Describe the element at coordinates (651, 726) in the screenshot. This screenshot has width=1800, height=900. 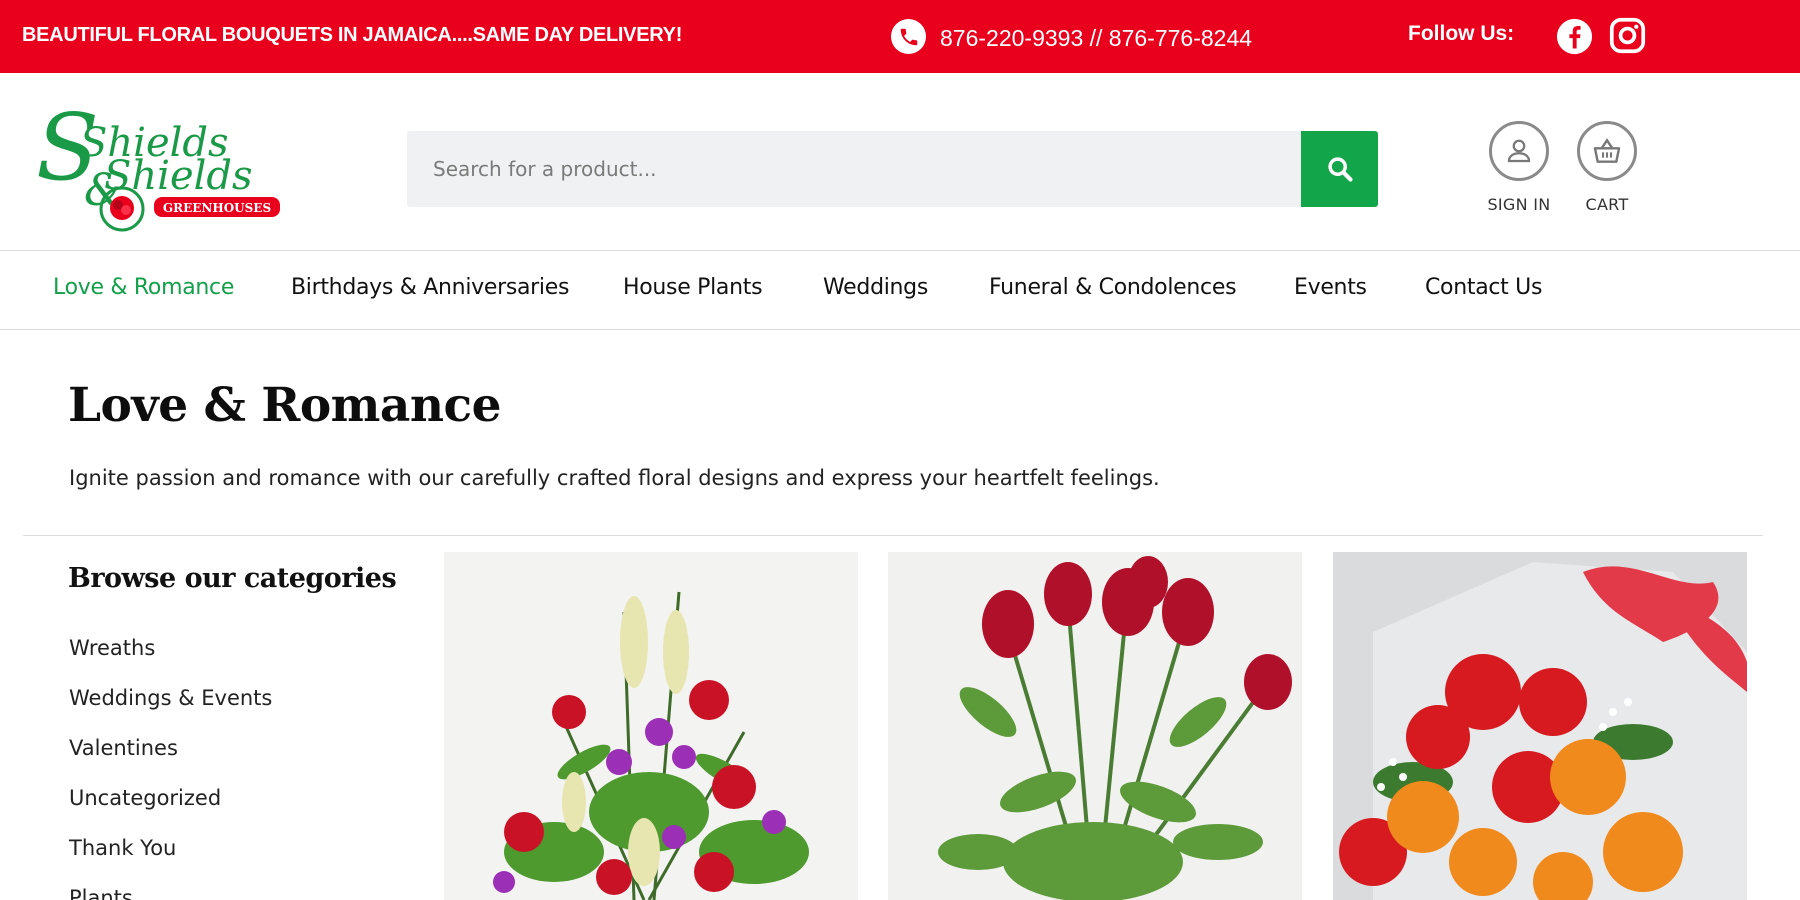
I see `product-image-mixed-lily-arrangement` at that location.